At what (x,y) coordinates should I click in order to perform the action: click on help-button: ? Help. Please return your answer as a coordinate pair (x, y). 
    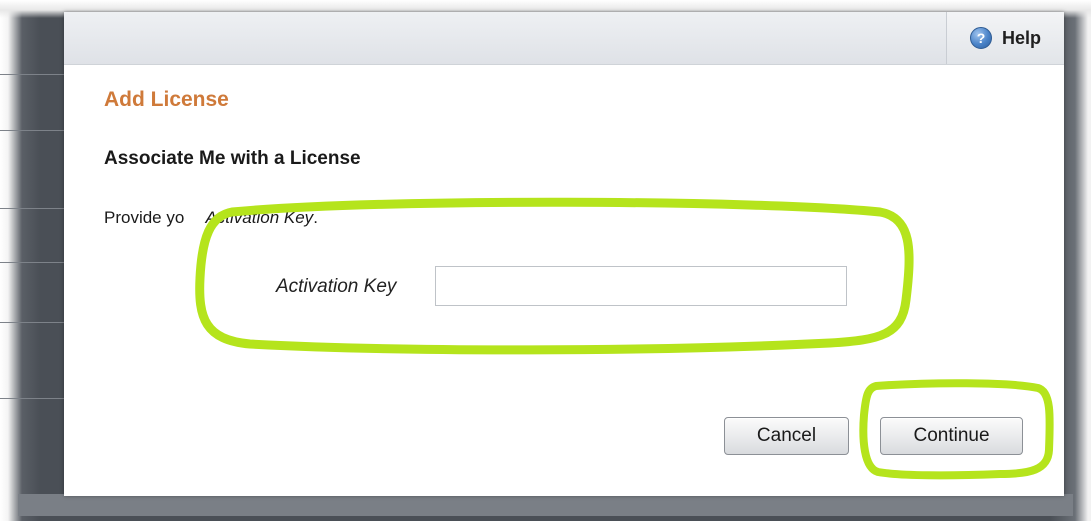
    Looking at the image, I should click on (1005, 38).